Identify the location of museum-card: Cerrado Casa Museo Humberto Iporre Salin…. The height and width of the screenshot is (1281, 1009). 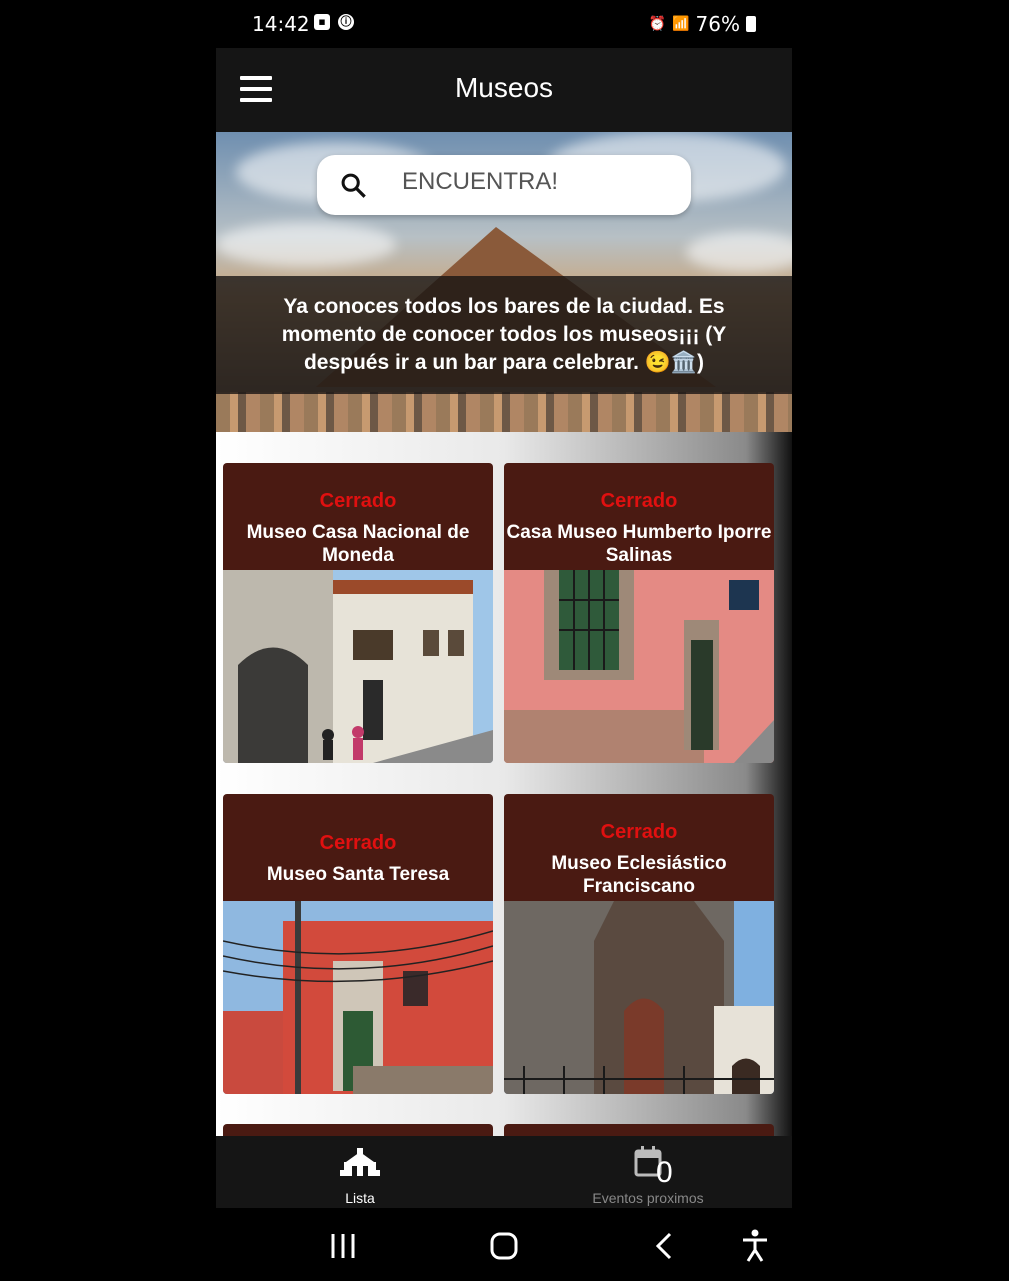
(639, 613).